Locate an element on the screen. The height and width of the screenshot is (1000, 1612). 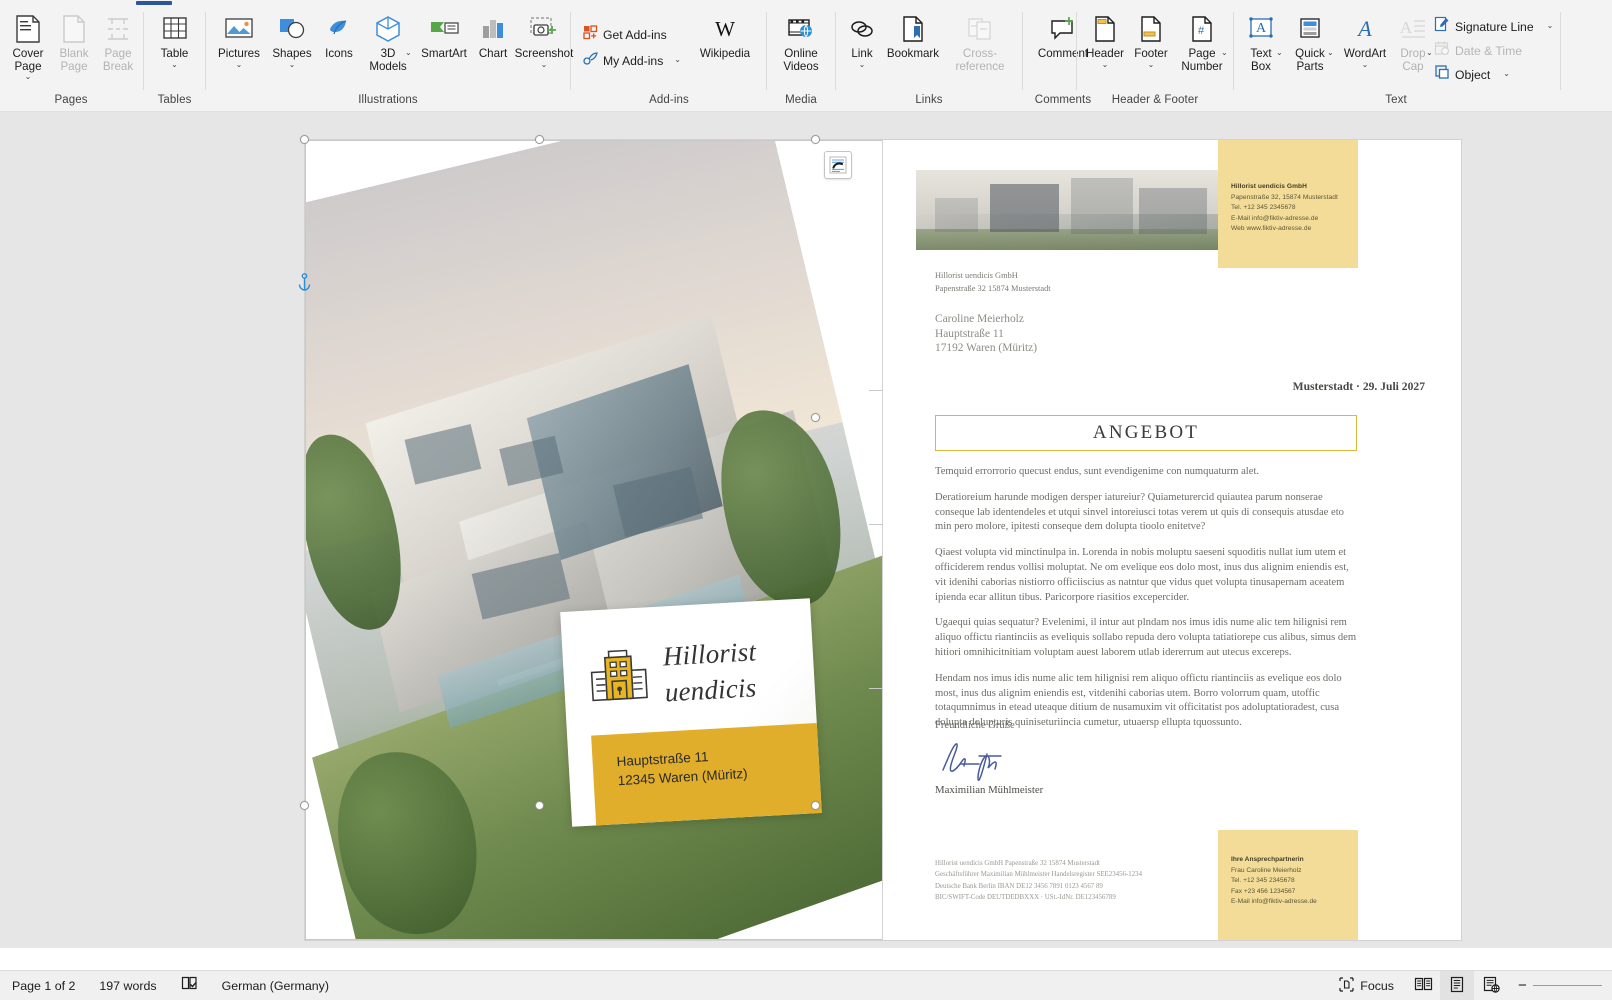
wordart-button: A WordArt ⌄ is located at coordinates (1365, 39).